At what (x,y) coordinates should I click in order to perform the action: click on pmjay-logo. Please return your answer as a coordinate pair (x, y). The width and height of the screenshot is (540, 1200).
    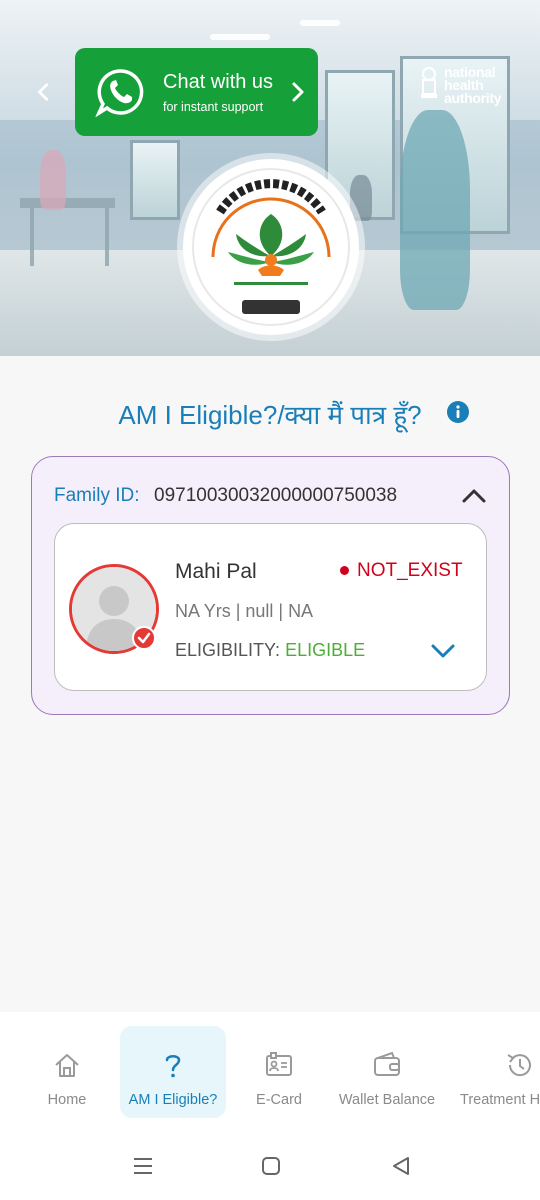
    Looking at the image, I should click on (271, 247).